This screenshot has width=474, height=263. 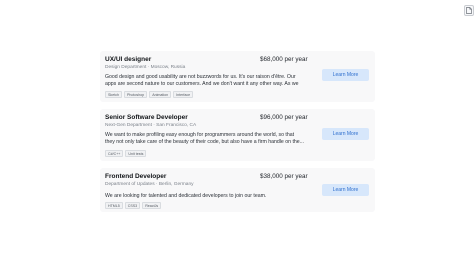 What do you see at coordinates (114, 153) in the screenshot?
I see `skill-tag: C#/C++` at bounding box center [114, 153].